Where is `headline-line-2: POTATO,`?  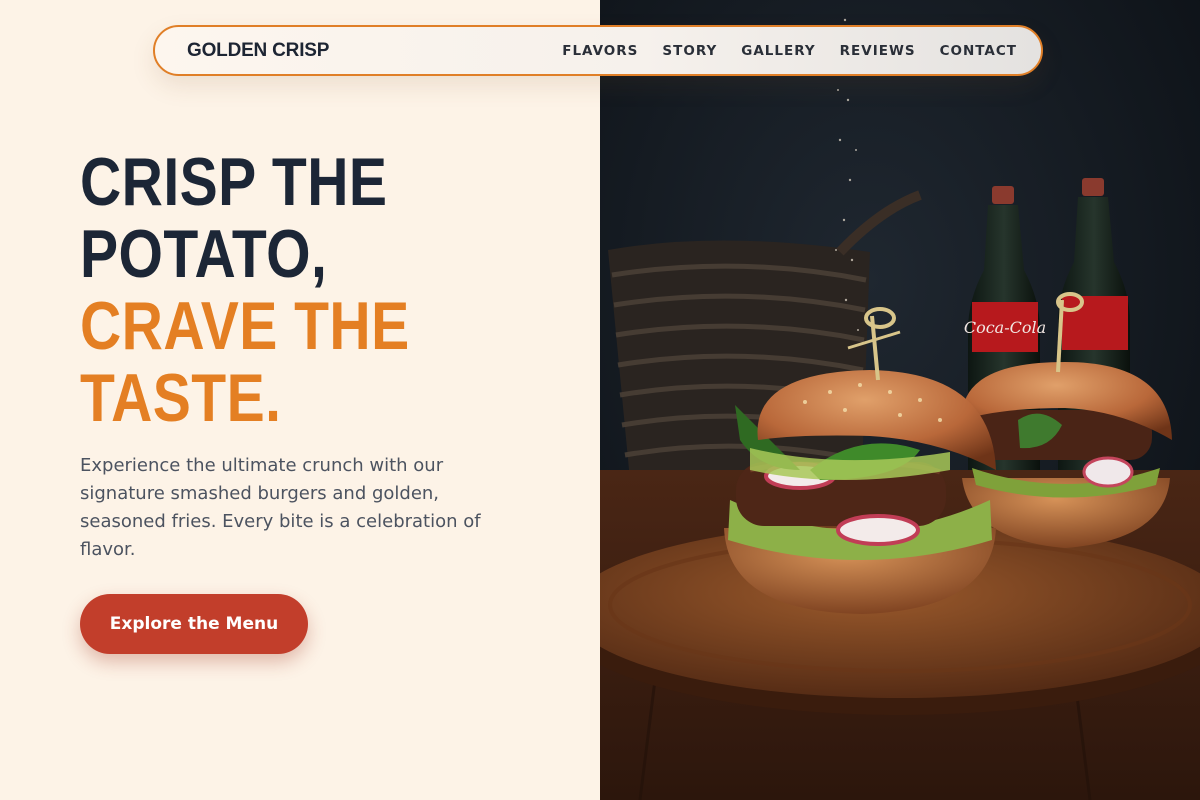 headline-line-2: POTATO, is located at coordinates (204, 254).